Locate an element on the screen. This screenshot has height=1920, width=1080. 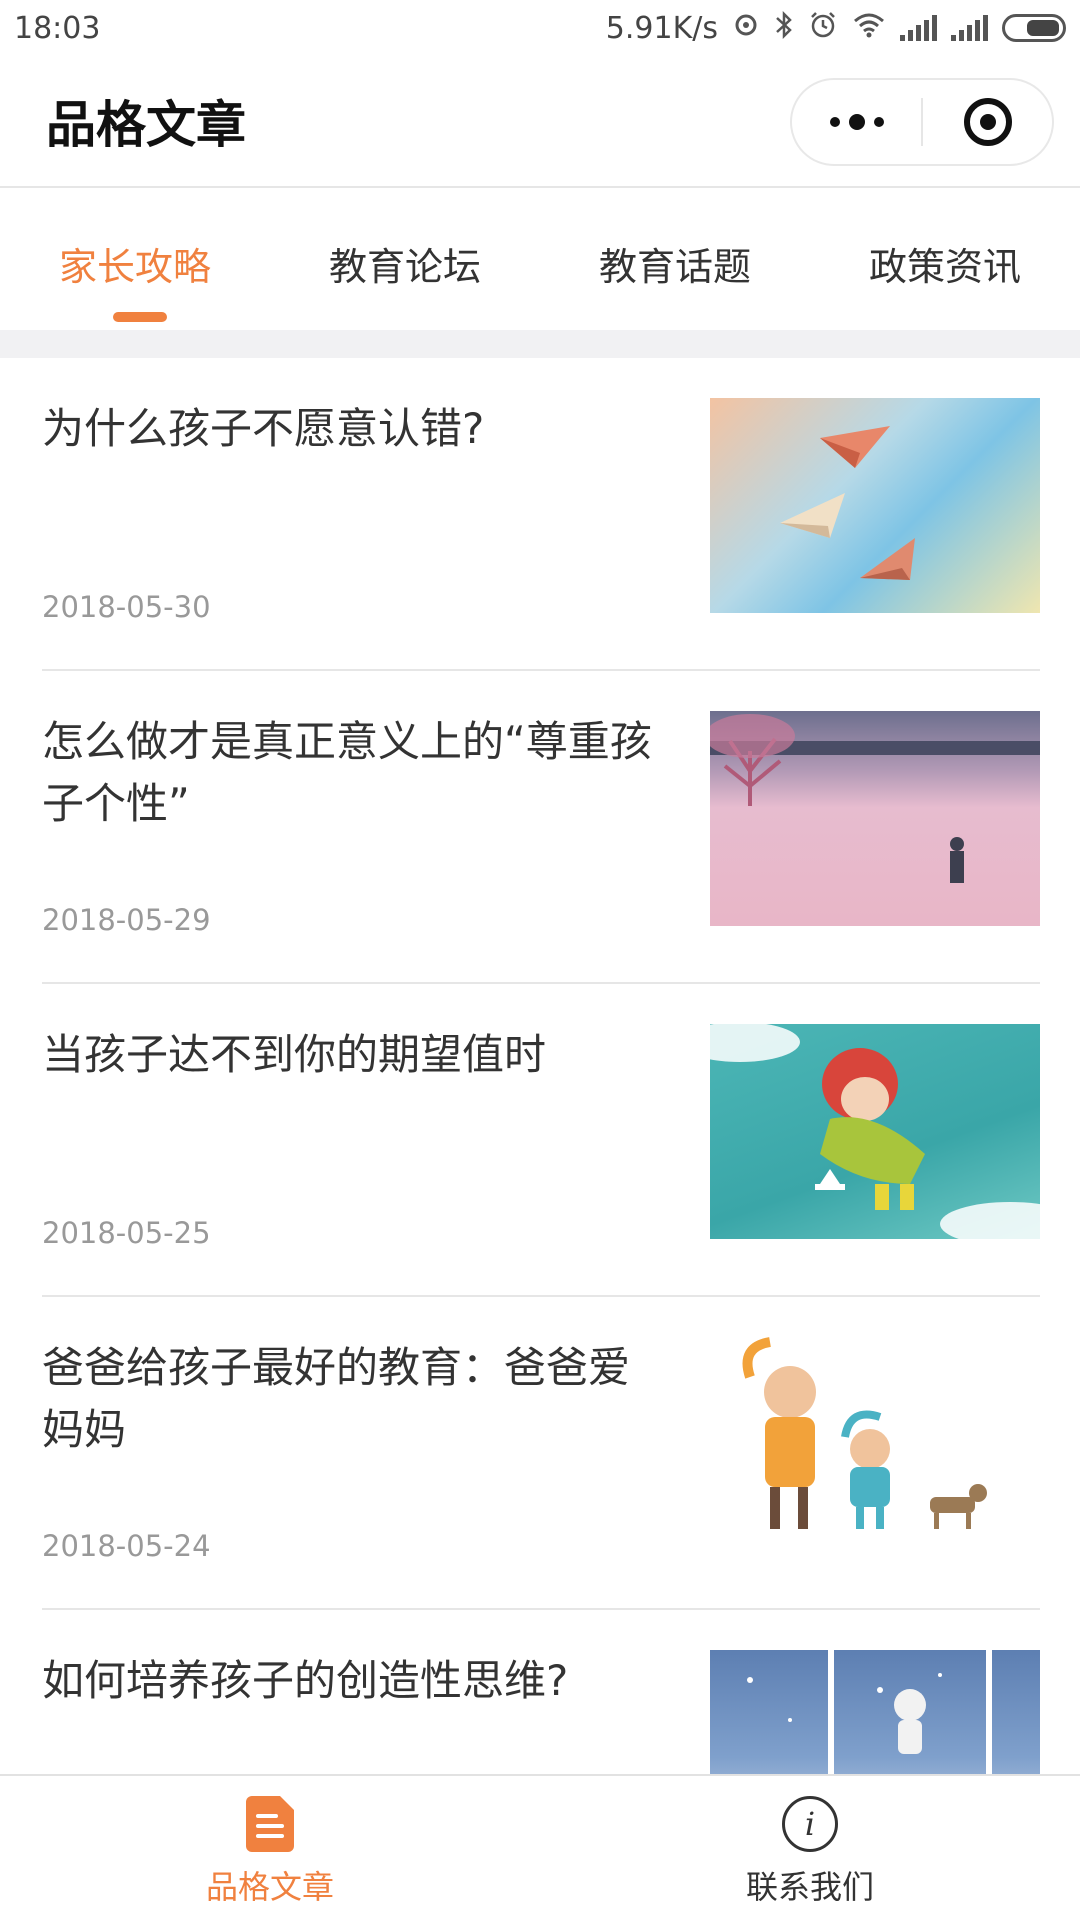
alarm-icon is located at coordinates (823, 28).